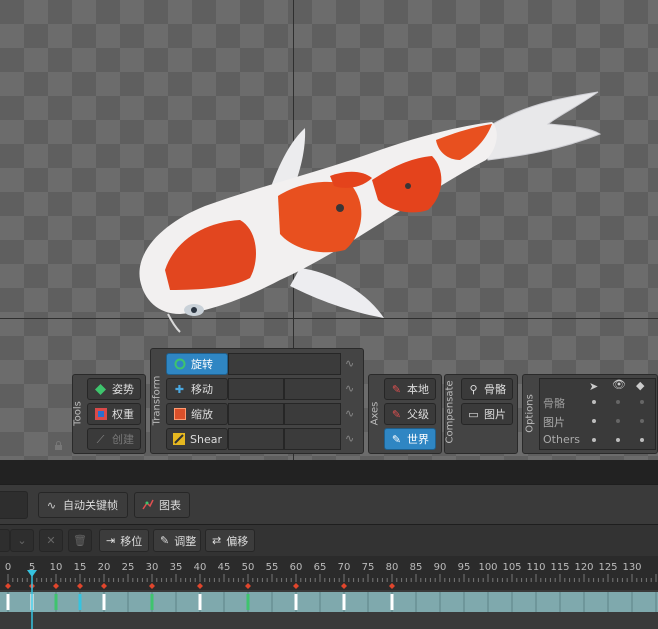 This screenshot has height=629, width=658. I want to click on bones-names-toggle, so click(642, 402).